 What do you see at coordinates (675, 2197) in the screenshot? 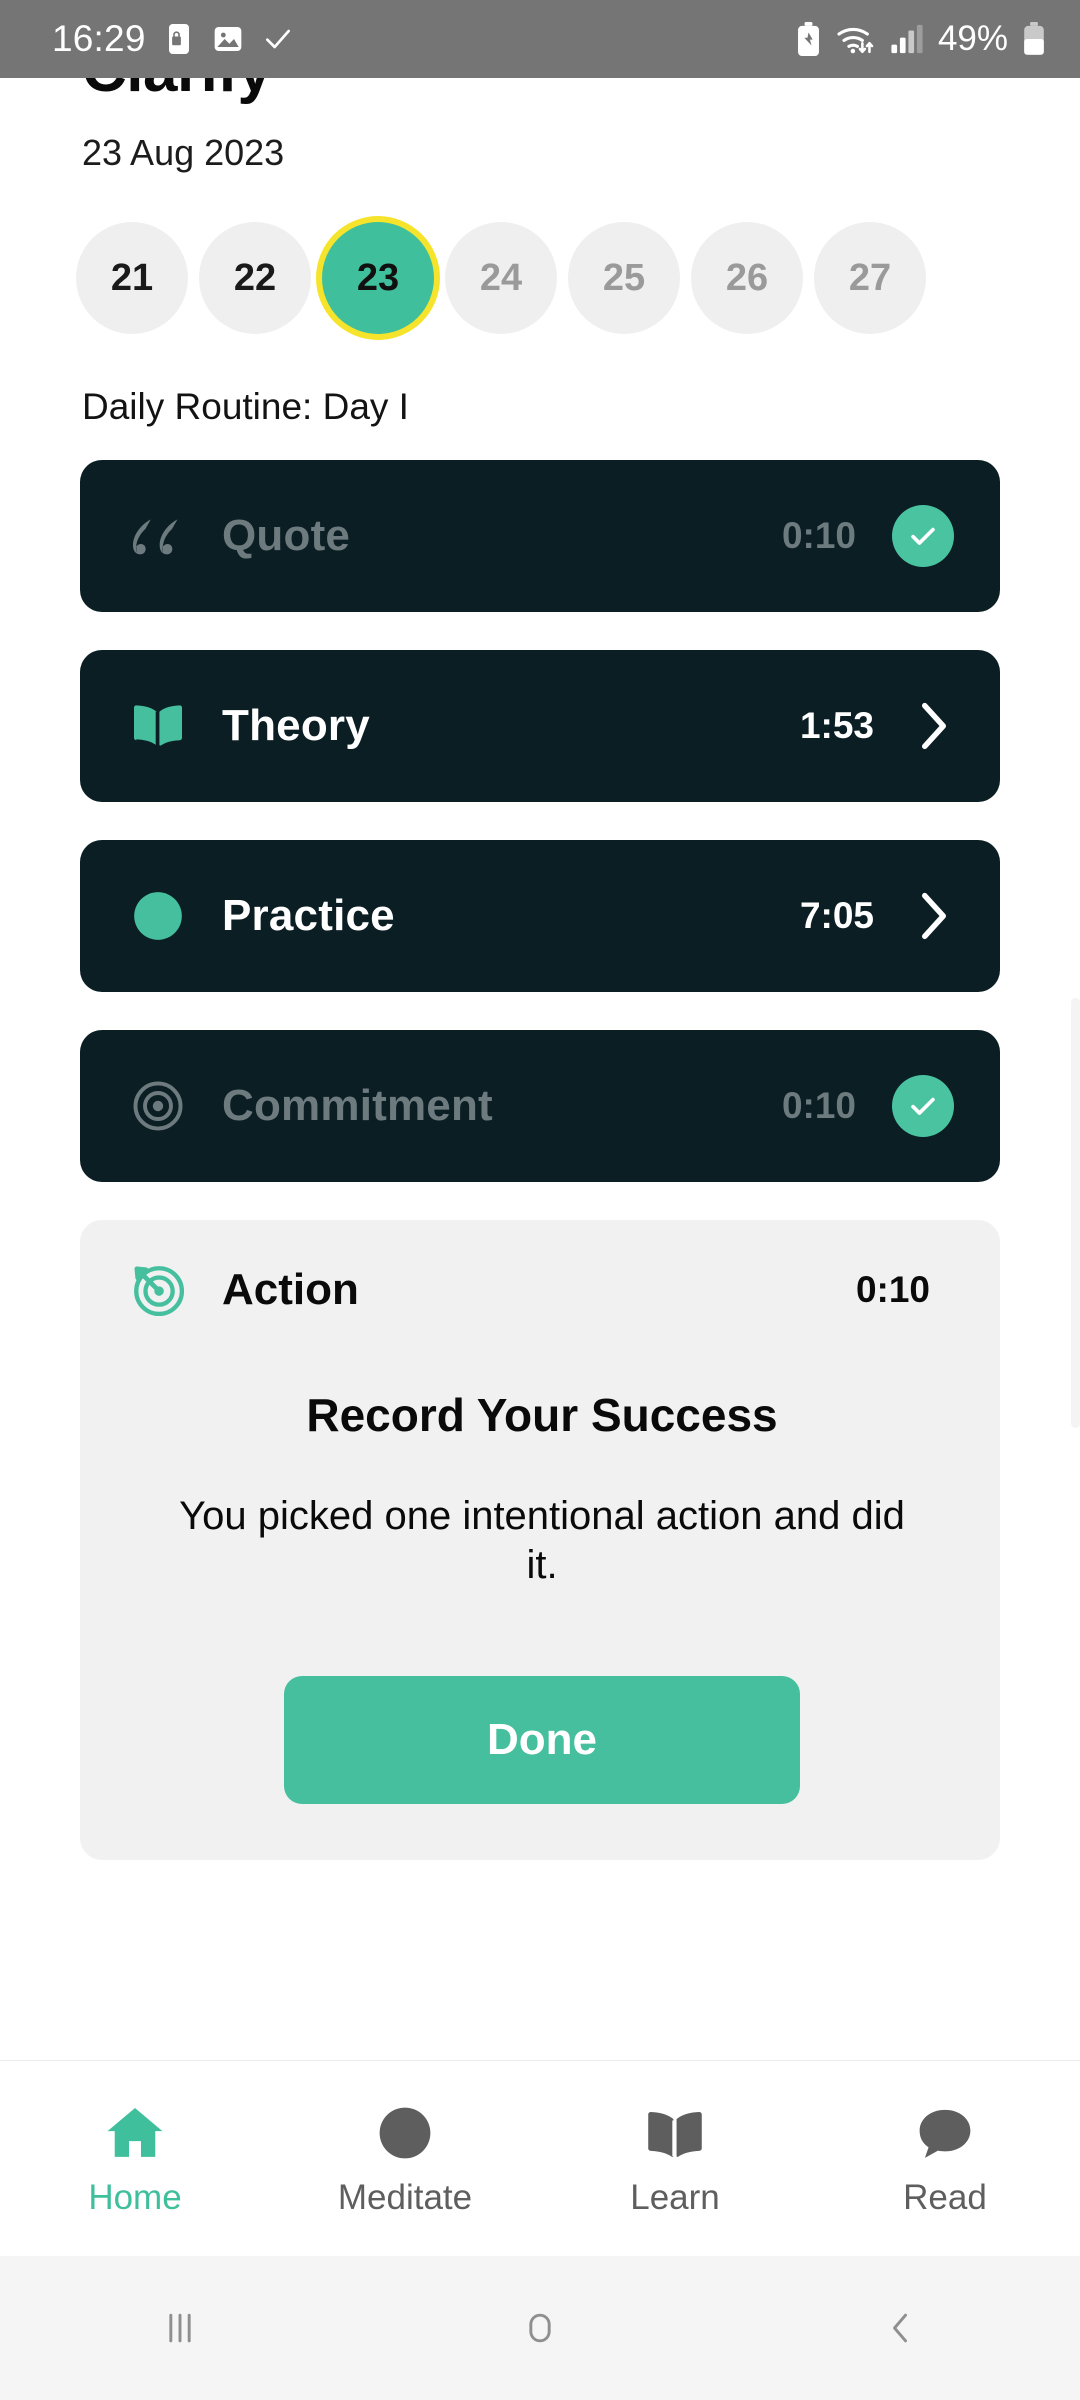
I see `tab-label: Learn` at bounding box center [675, 2197].